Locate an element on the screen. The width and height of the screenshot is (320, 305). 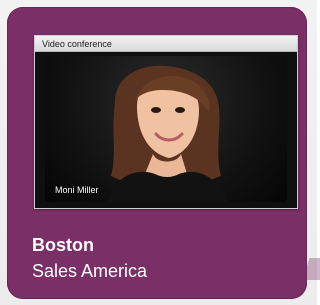
participant-name-tag: Moni Miller is located at coordinates (77, 190).